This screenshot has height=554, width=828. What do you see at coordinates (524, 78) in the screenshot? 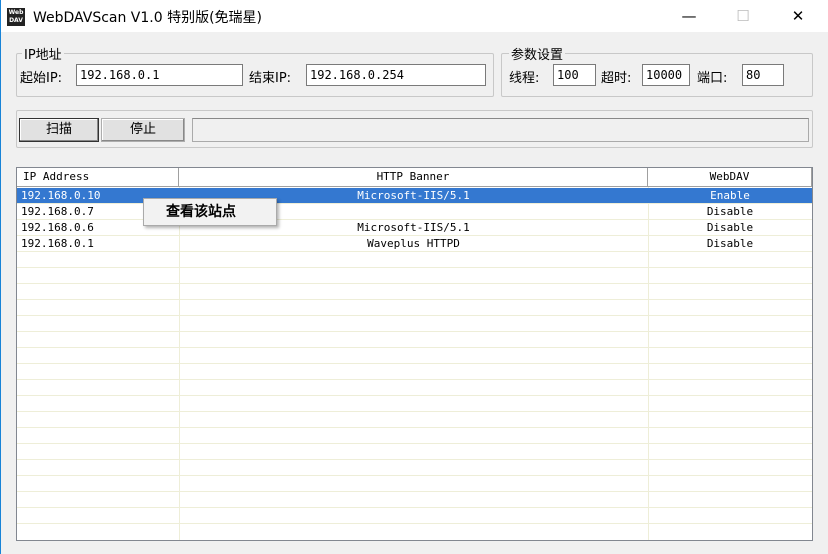
I see `threads-label: 线程:` at bounding box center [524, 78].